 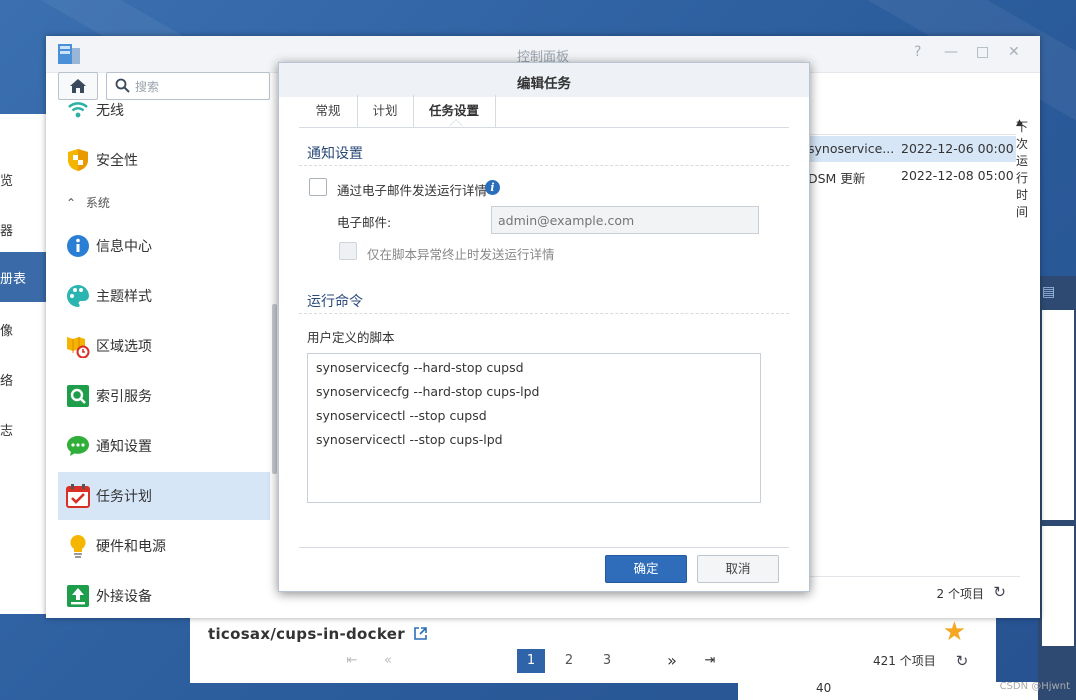 I want to click on wifi-icon, so click(x=78, y=110).